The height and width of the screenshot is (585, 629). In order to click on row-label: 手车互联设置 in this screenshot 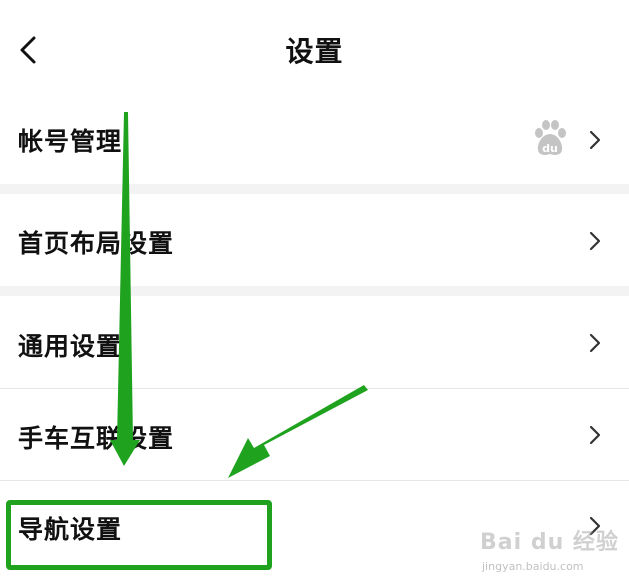, I will do `click(96, 438)`.